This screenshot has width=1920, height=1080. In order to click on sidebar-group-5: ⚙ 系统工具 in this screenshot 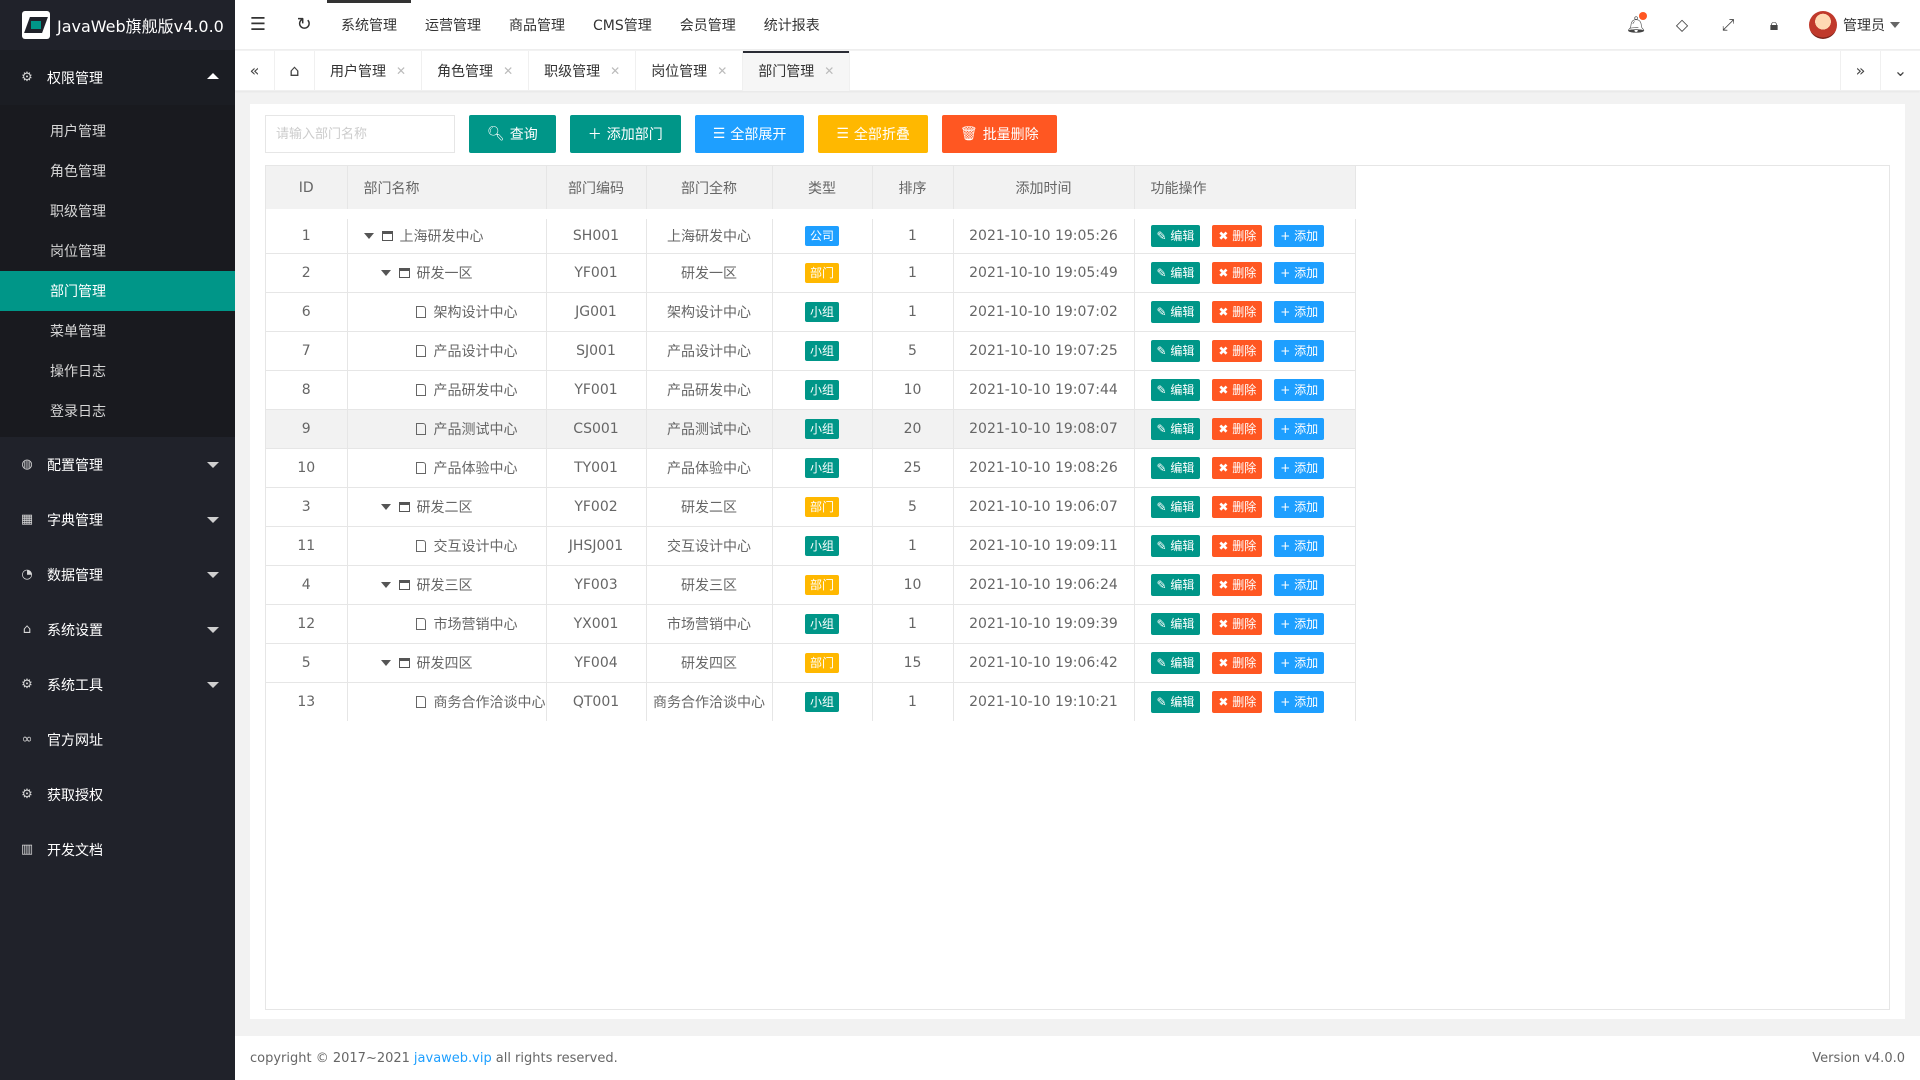, I will do `click(117, 684)`.